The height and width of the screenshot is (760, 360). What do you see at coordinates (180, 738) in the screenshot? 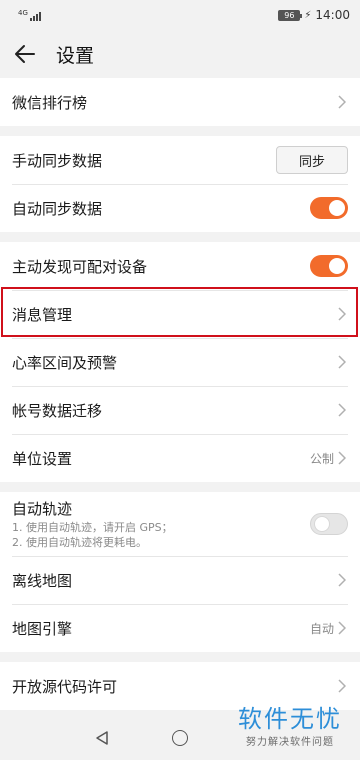
I see `circle-home-icon` at bounding box center [180, 738].